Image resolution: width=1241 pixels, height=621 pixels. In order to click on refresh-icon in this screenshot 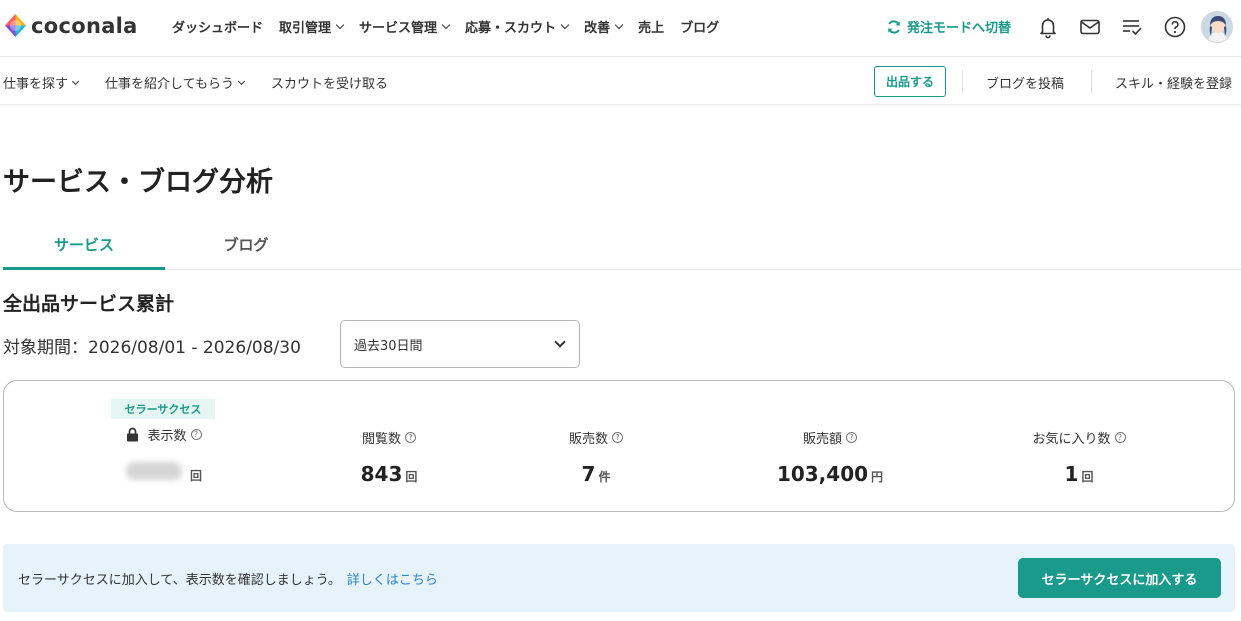, I will do `click(894, 26)`.